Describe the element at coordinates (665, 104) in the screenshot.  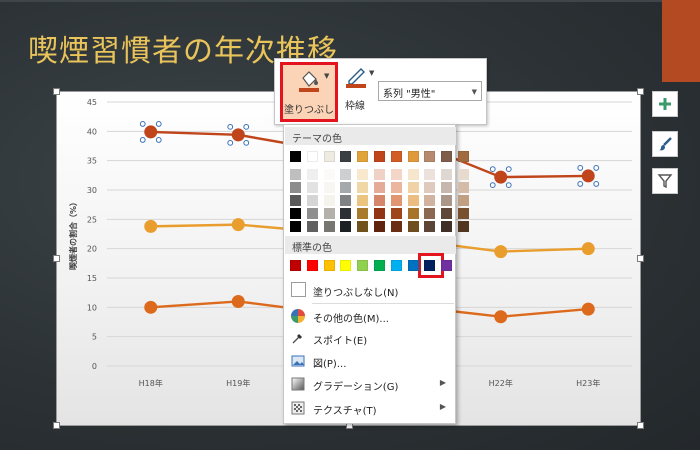
I see `chart-elements-button` at that location.